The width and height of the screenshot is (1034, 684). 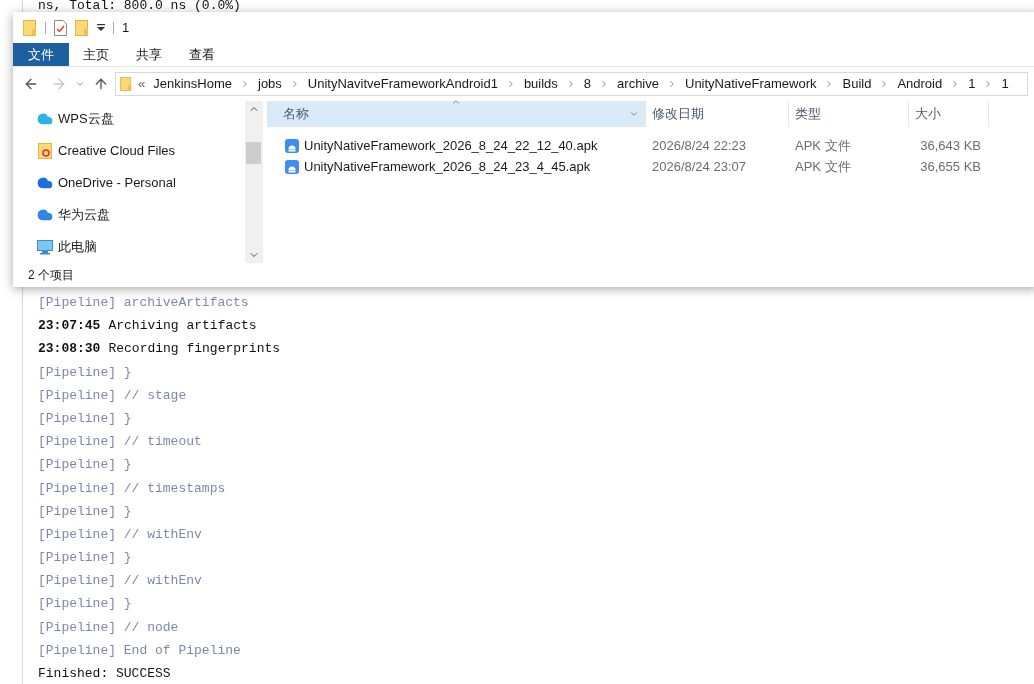 I want to click on sidebar-item: WPS云盘, so click(x=141, y=119).